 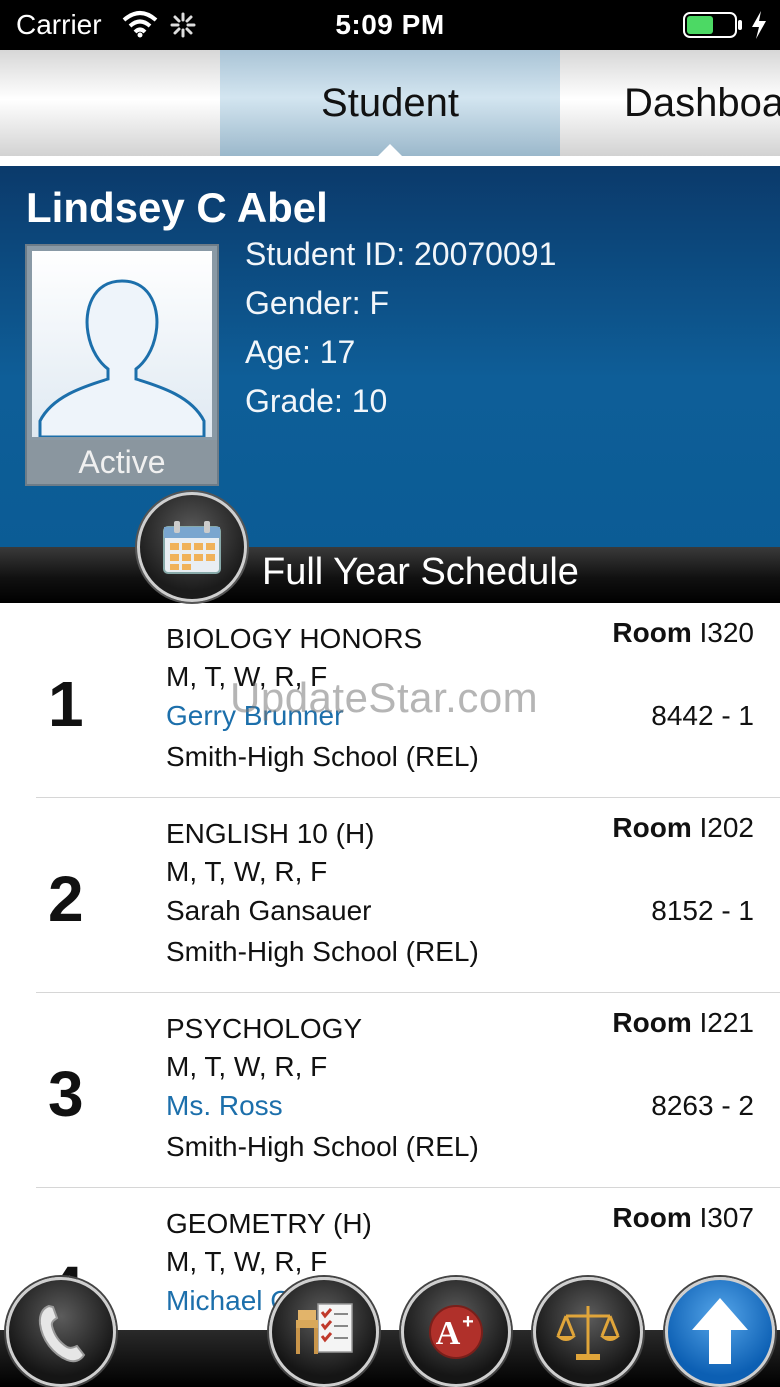 What do you see at coordinates (269, 1223) in the screenshot?
I see `course-name: GEOMETRY (H)` at bounding box center [269, 1223].